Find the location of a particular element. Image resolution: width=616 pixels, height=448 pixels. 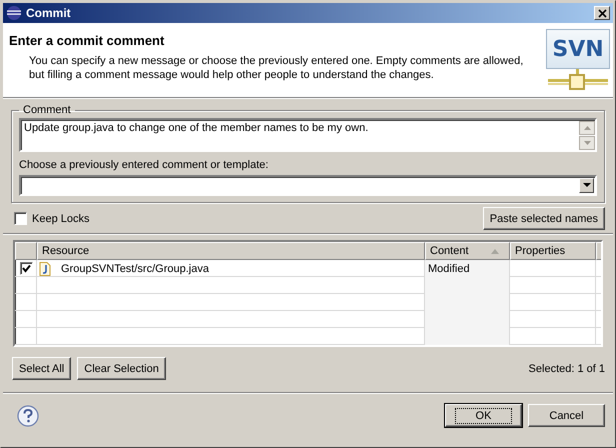

table-cell: GroupSVNTest/src/Group.java is located at coordinates (135, 268).